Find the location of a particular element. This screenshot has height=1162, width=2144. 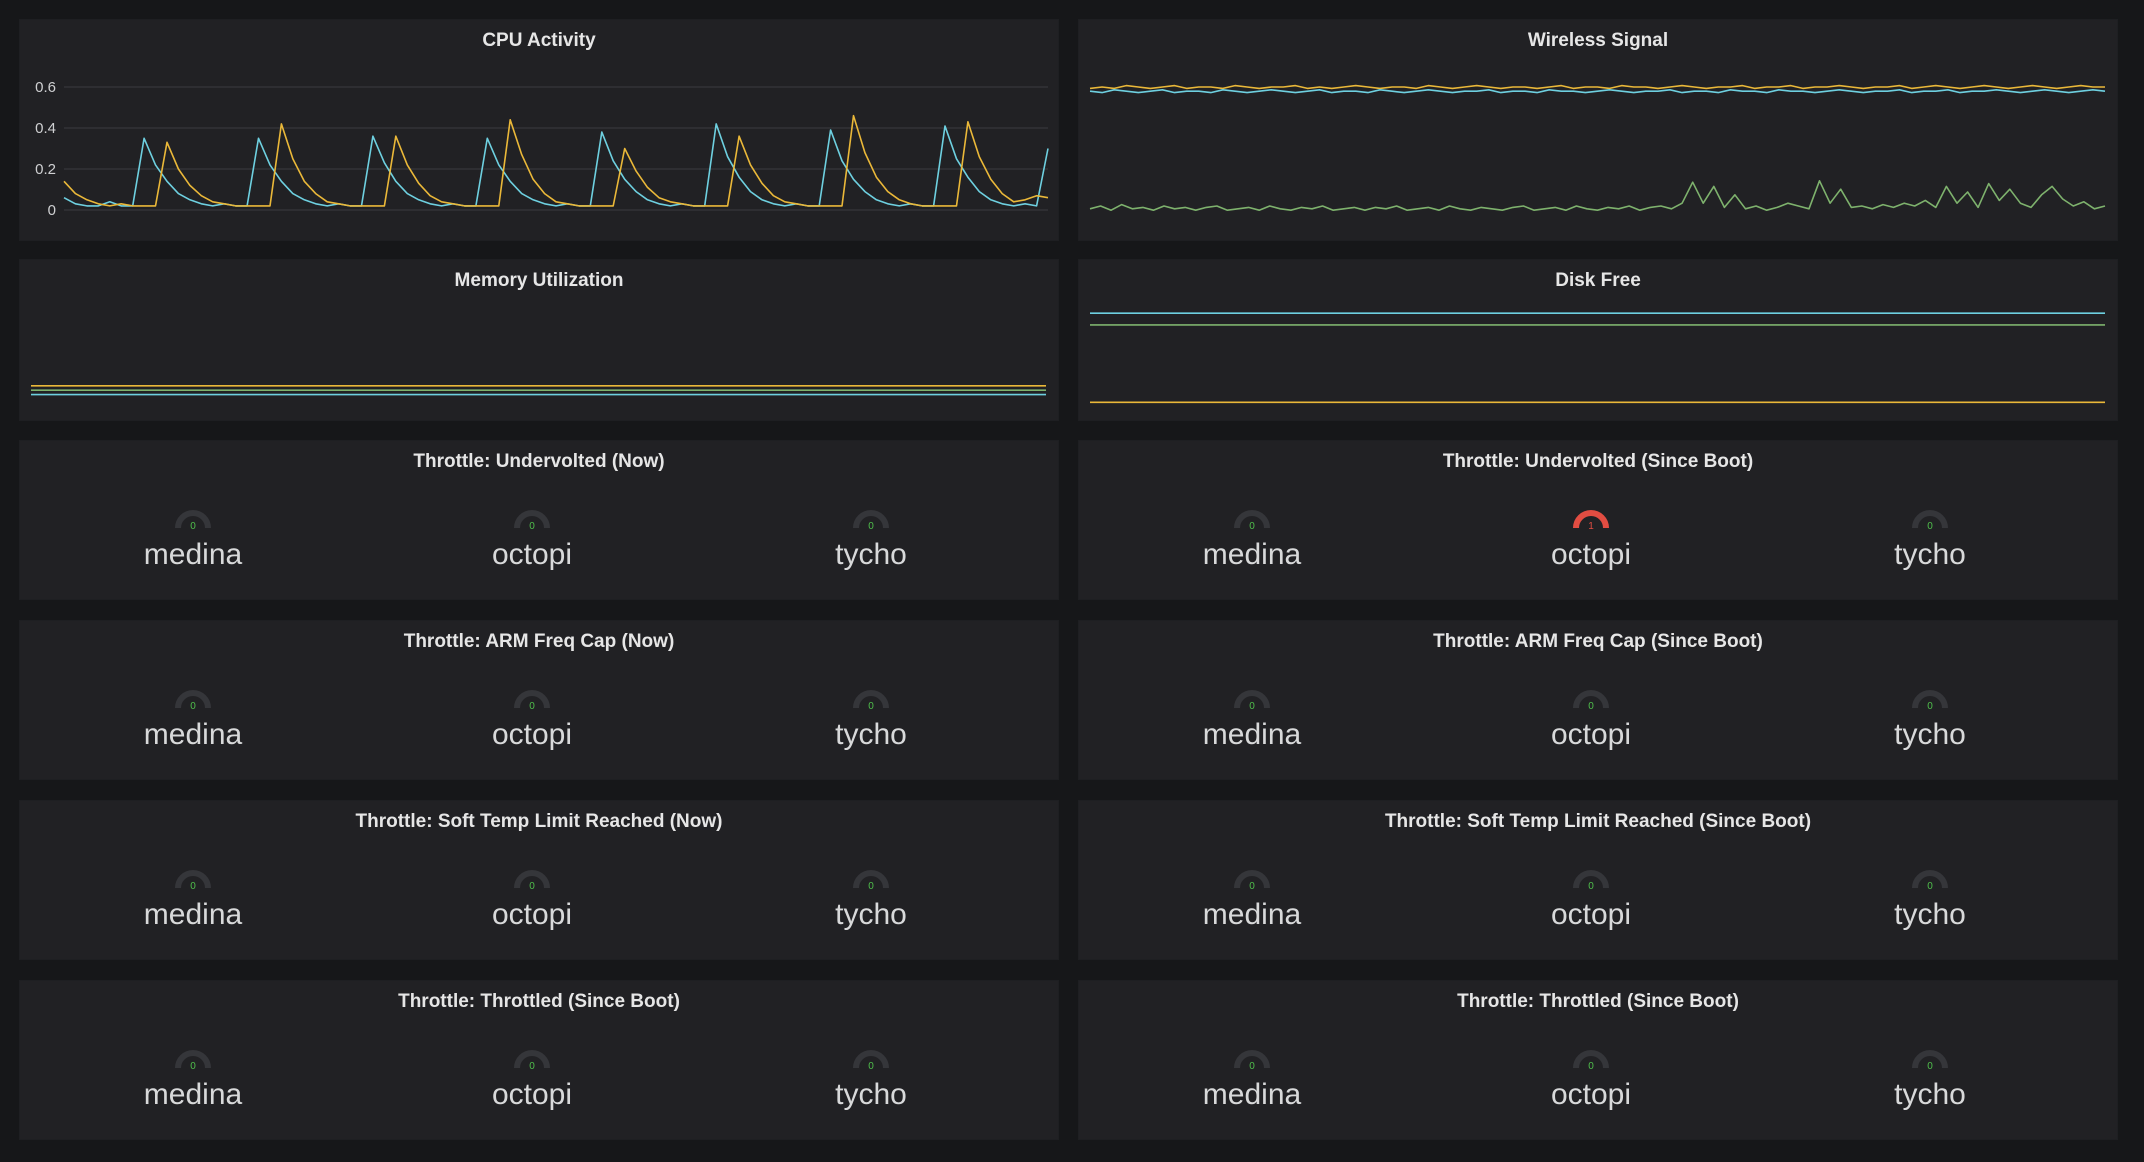

gauge-octopi: 1 octopi is located at coordinates (1591, 537).